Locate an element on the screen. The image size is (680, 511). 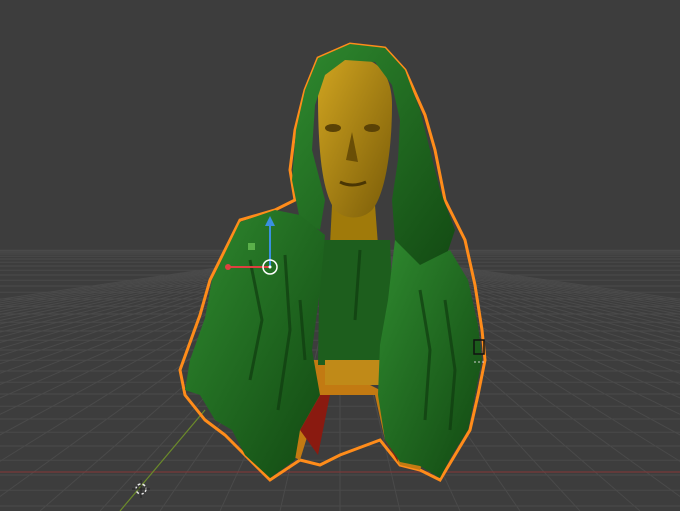
right-eye is located at coordinates (372, 128).